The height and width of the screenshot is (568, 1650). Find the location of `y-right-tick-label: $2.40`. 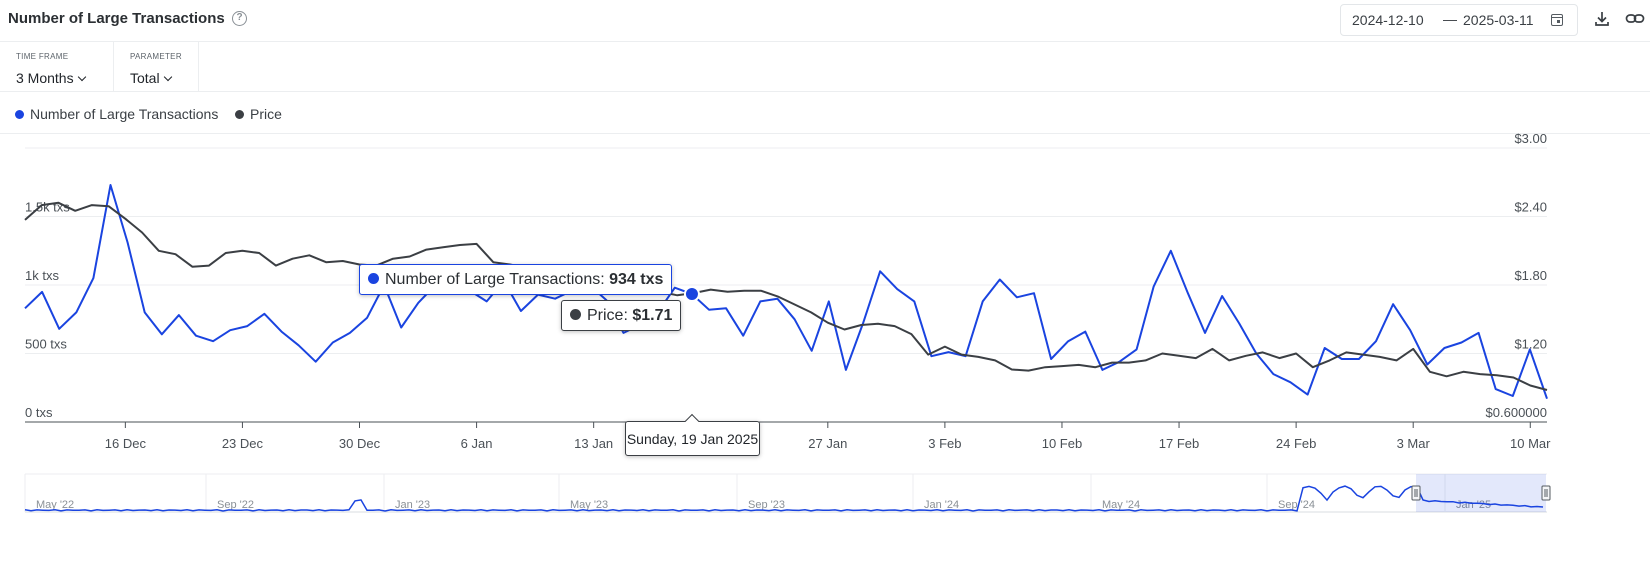

y-right-tick-label: $2.40 is located at coordinates (1530, 207).